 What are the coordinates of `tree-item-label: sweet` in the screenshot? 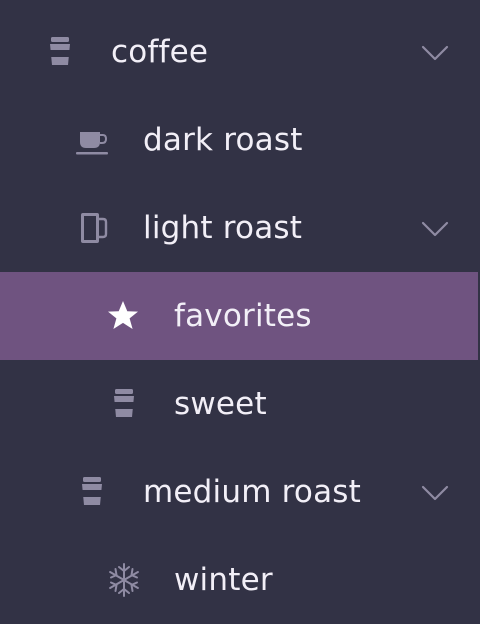 It's located at (220, 404).